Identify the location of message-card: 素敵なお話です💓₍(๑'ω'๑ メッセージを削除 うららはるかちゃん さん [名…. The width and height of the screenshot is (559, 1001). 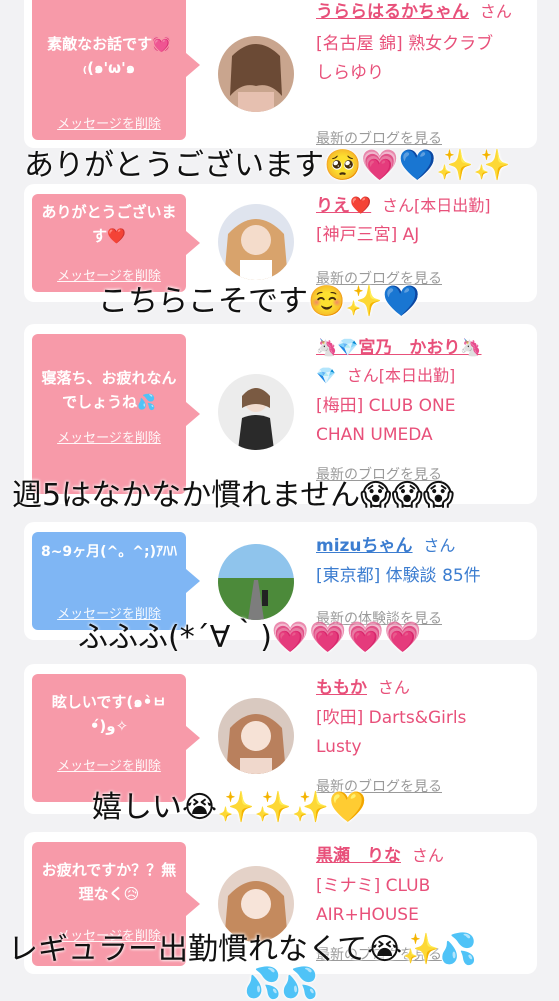
(280, 74).